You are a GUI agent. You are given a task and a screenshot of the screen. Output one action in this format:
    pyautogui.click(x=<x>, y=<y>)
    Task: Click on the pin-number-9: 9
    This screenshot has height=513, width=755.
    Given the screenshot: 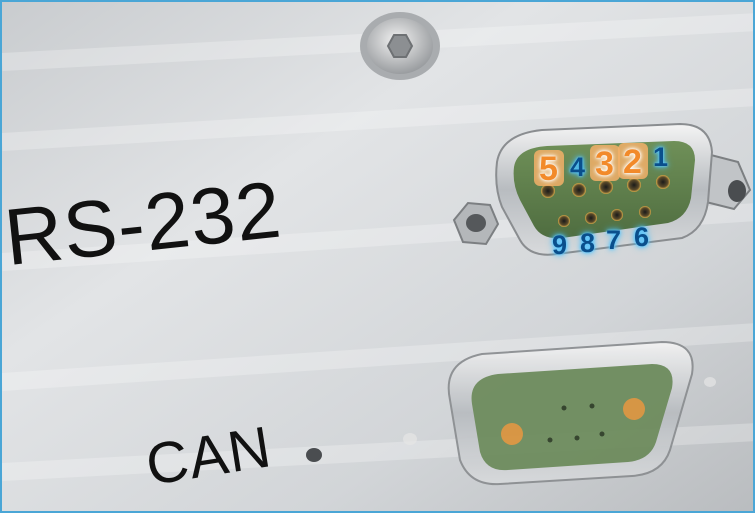 What is the action you would take?
    pyautogui.click(x=560, y=245)
    